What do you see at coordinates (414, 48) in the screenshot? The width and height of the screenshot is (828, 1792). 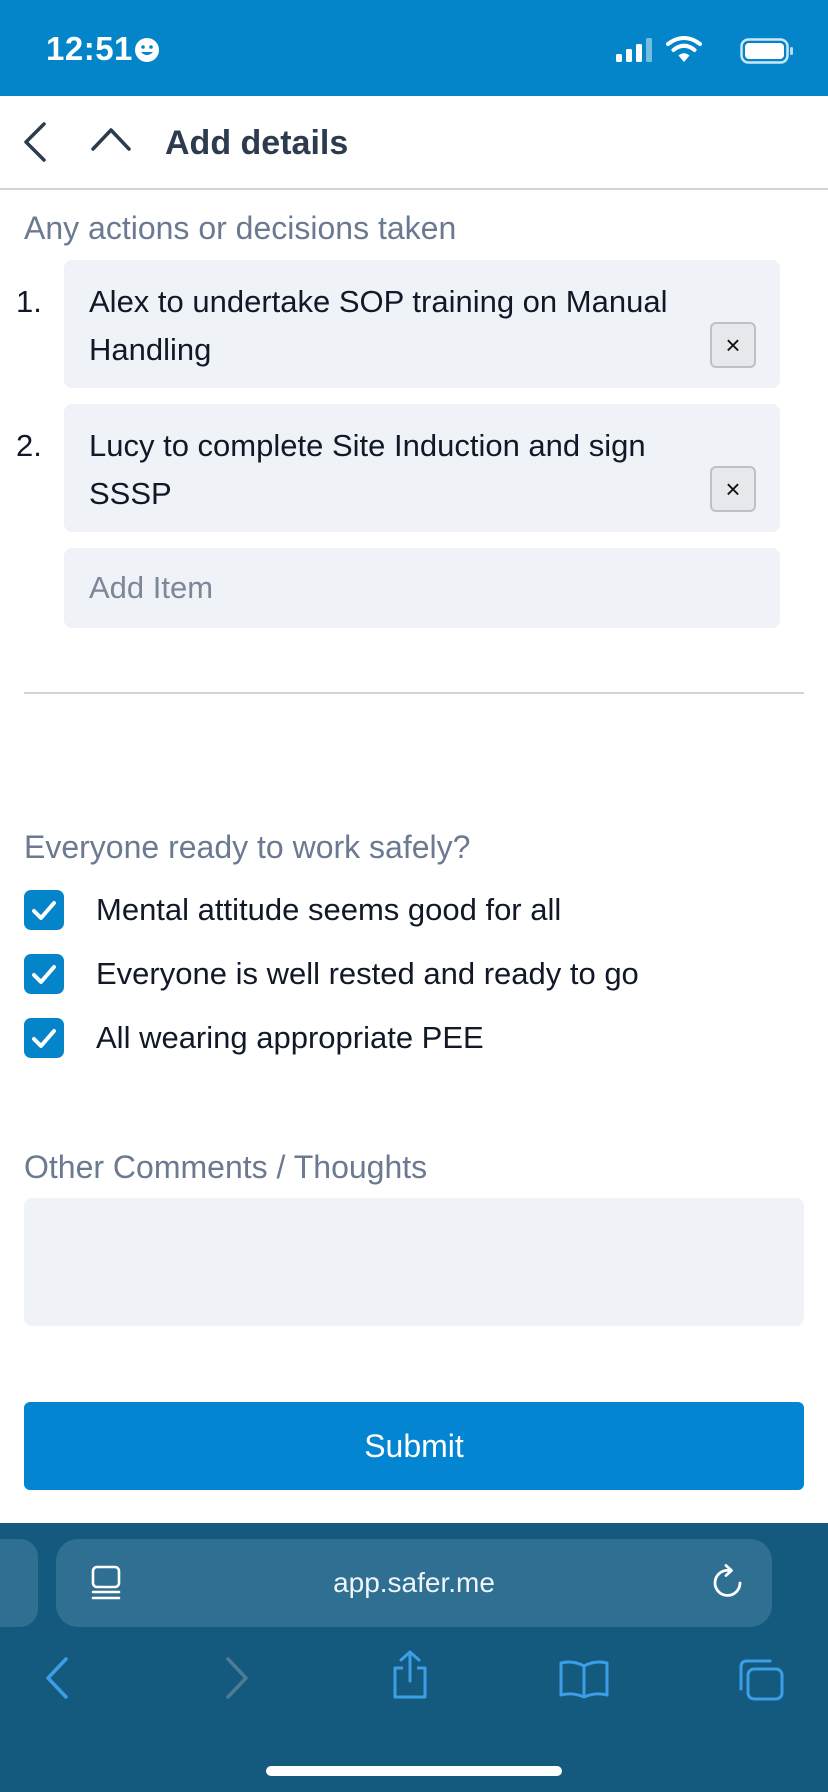 I see `status-bar: 12:51` at bounding box center [414, 48].